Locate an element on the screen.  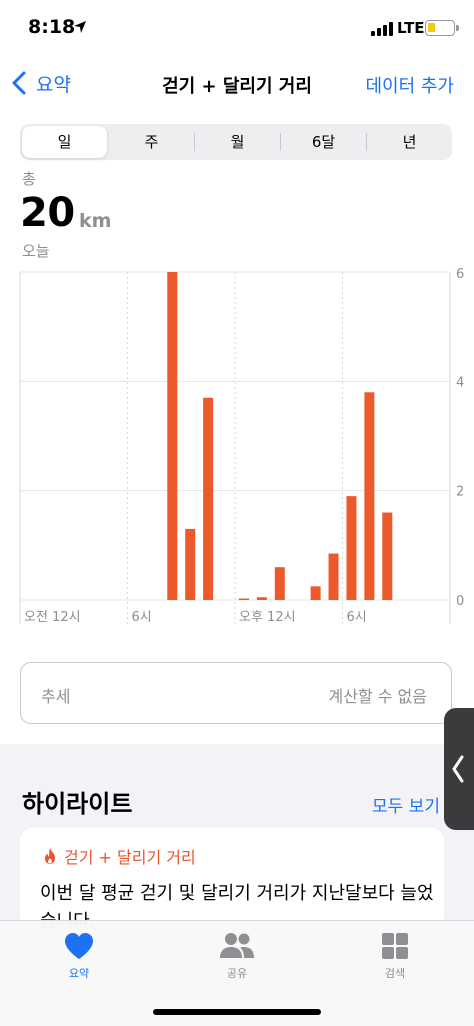
y-tick-label: 0 is located at coordinates (460, 601).